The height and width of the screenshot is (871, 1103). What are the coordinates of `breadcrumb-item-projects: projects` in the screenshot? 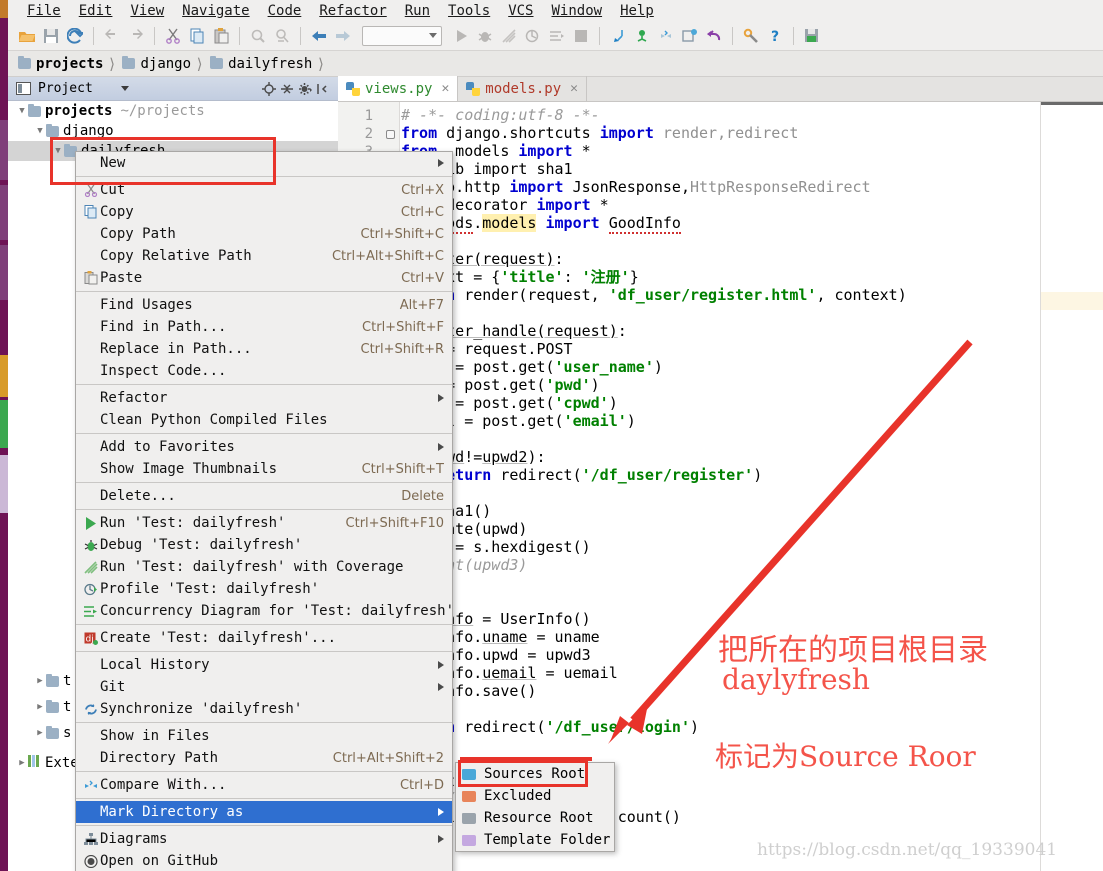 It's located at (62, 64).